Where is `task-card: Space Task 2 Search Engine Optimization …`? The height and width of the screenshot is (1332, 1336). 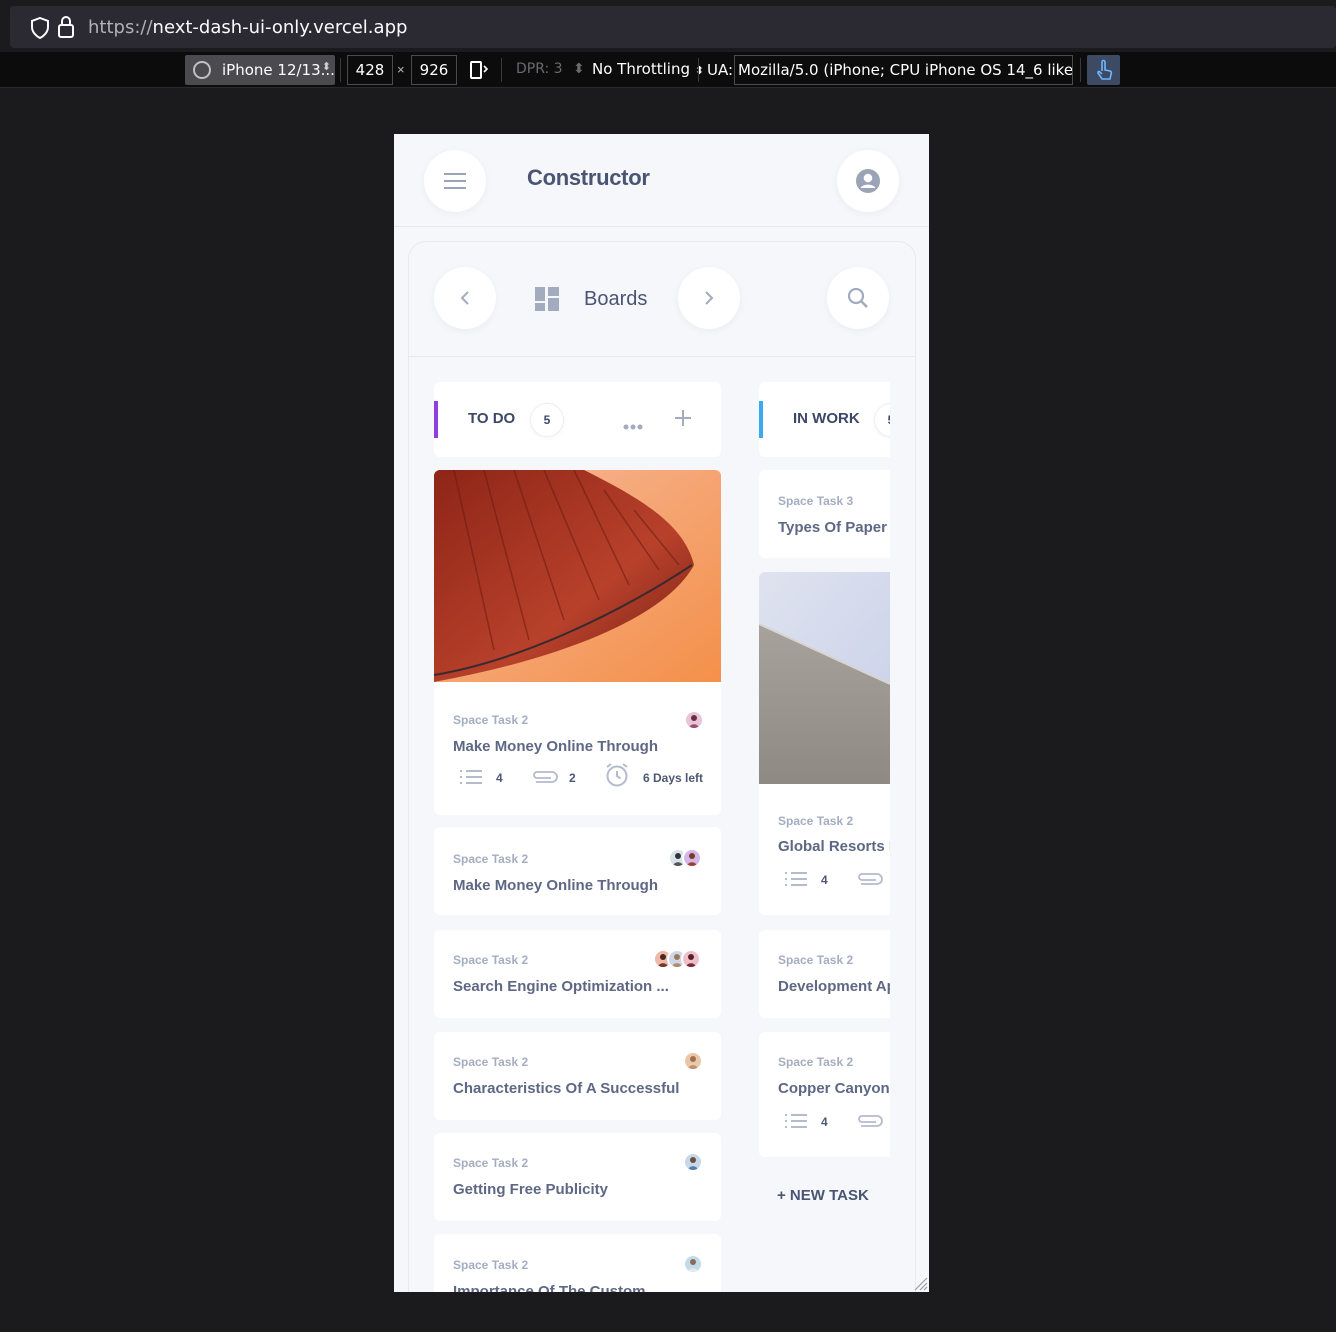 task-card: Space Task 2 Search Engine Optimization … is located at coordinates (577, 974).